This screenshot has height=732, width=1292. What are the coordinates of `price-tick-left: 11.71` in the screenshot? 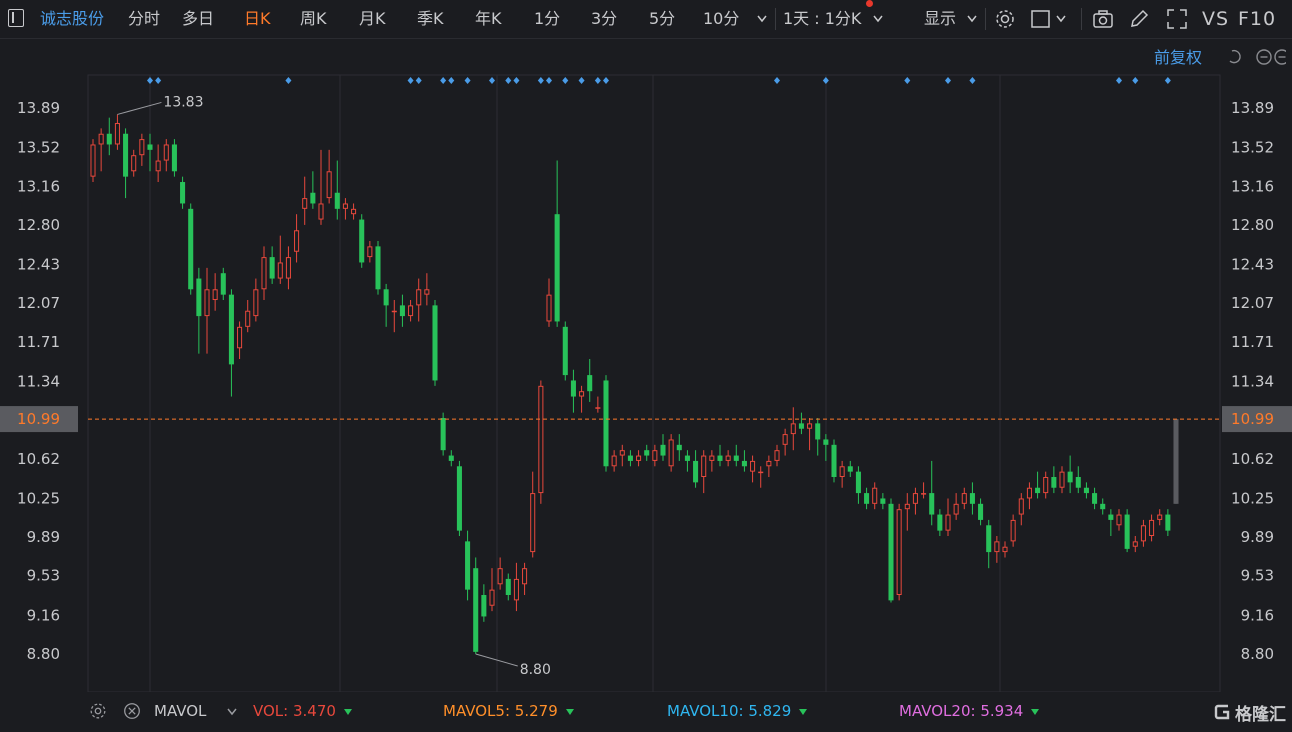 It's located at (38, 342).